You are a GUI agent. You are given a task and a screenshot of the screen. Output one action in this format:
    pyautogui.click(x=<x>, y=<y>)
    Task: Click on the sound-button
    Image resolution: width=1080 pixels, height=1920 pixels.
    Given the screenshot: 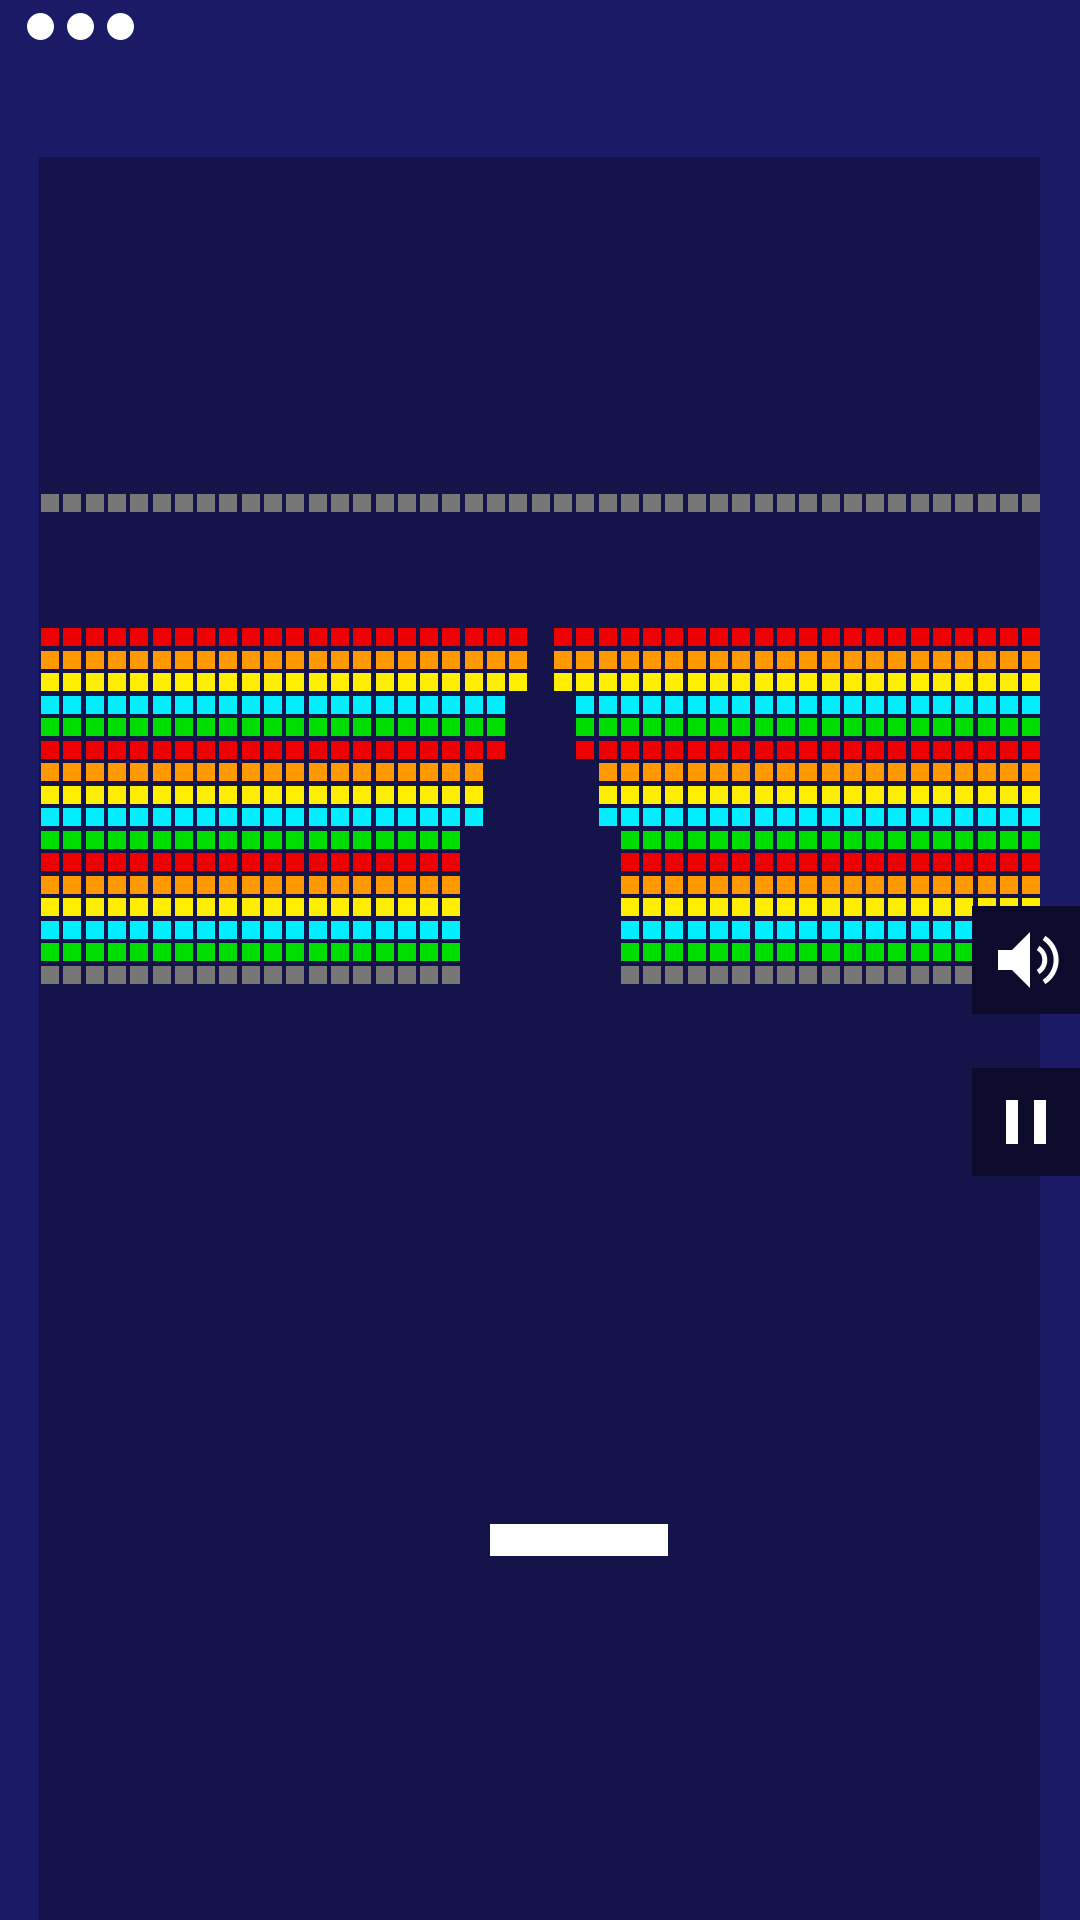 What is the action you would take?
    pyautogui.click(x=1026, y=960)
    